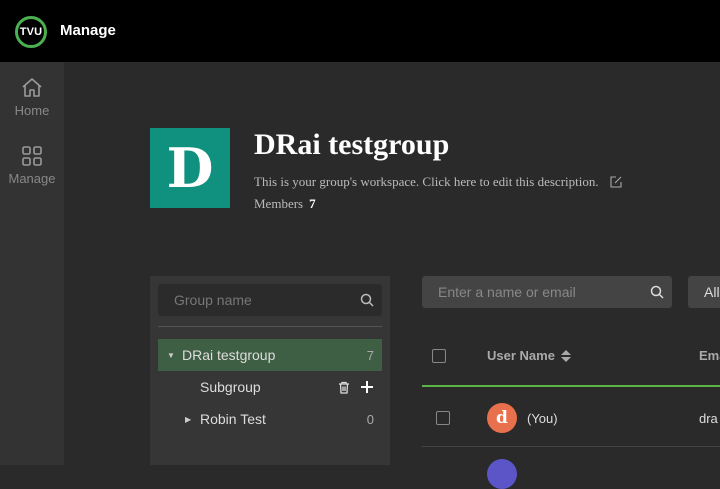 This screenshot has height=489, width=720. What do you see at coordinates (370, 419) in the screenshot?
I see `tree-node-count: 0` at bounding box center [370, 419].